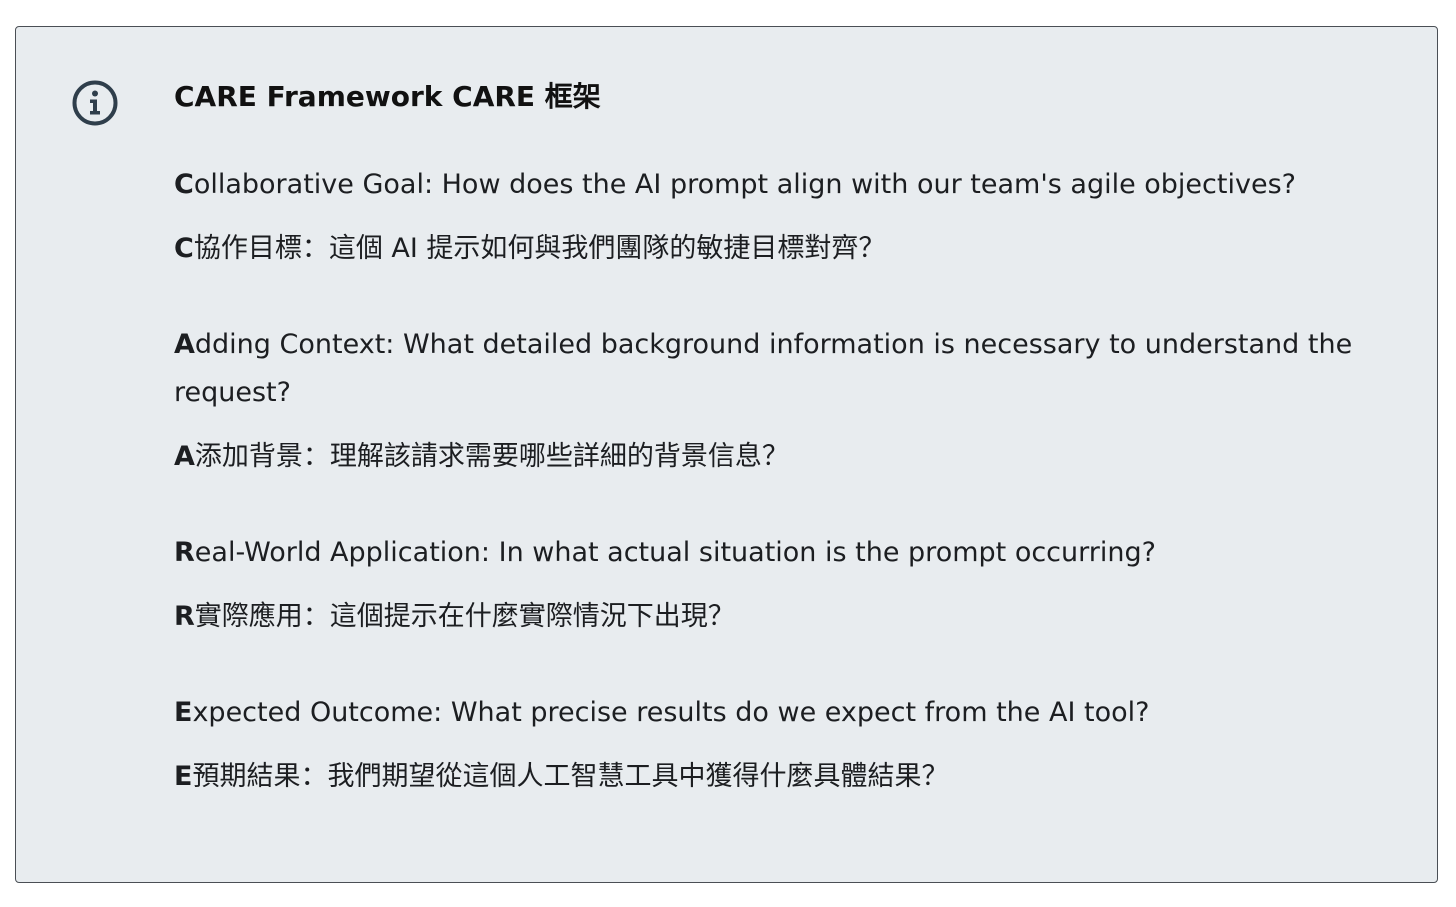 The height and width of the screenshot is (907, 1456). What do you see at coordinates (95, 103) in the screenshot?
I see `info-icon` at bounding box center [95, 103].